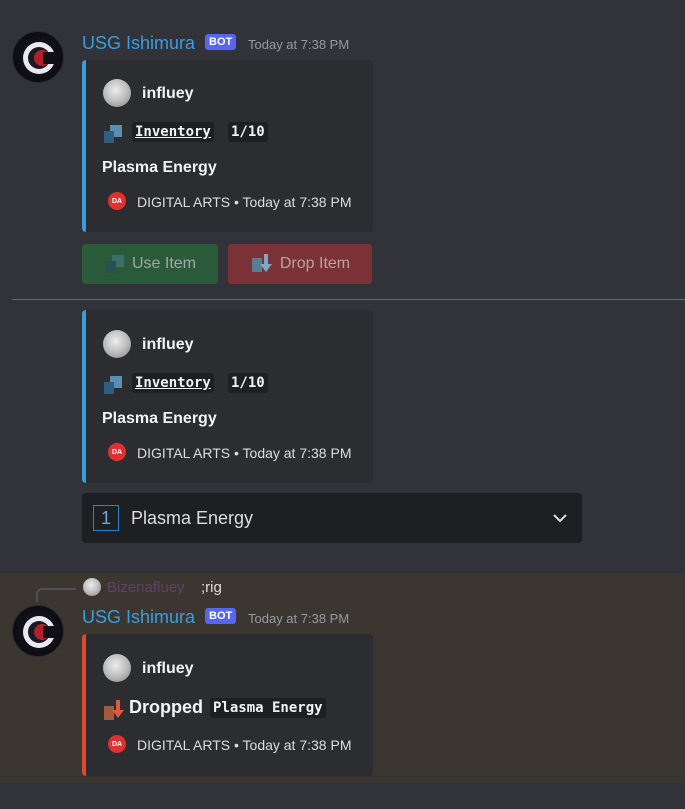  What do you see at coordinates (146, 587) in the screenshot?
I see `reply-username: Bizenafluey` at bounding box center [146, 587].